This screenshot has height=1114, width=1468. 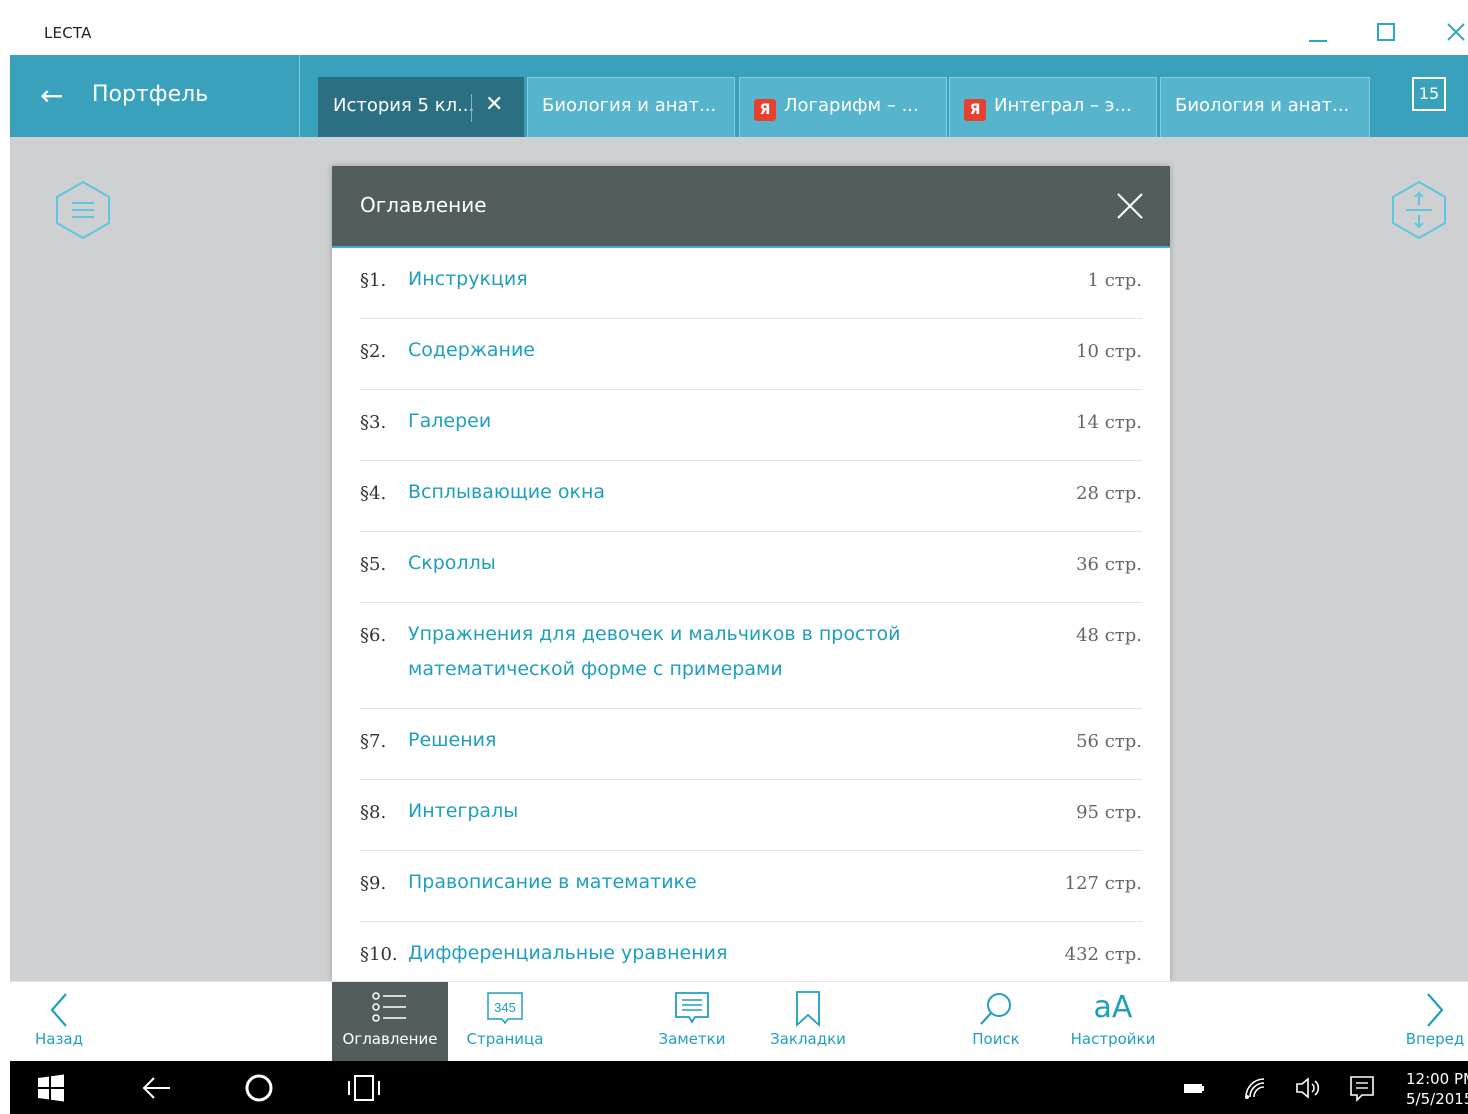 What do you see at coordinates (668, 492) in the screenshot?
I see `toc-item-title: Всплывающие окна` at bounding box center [668, 492].